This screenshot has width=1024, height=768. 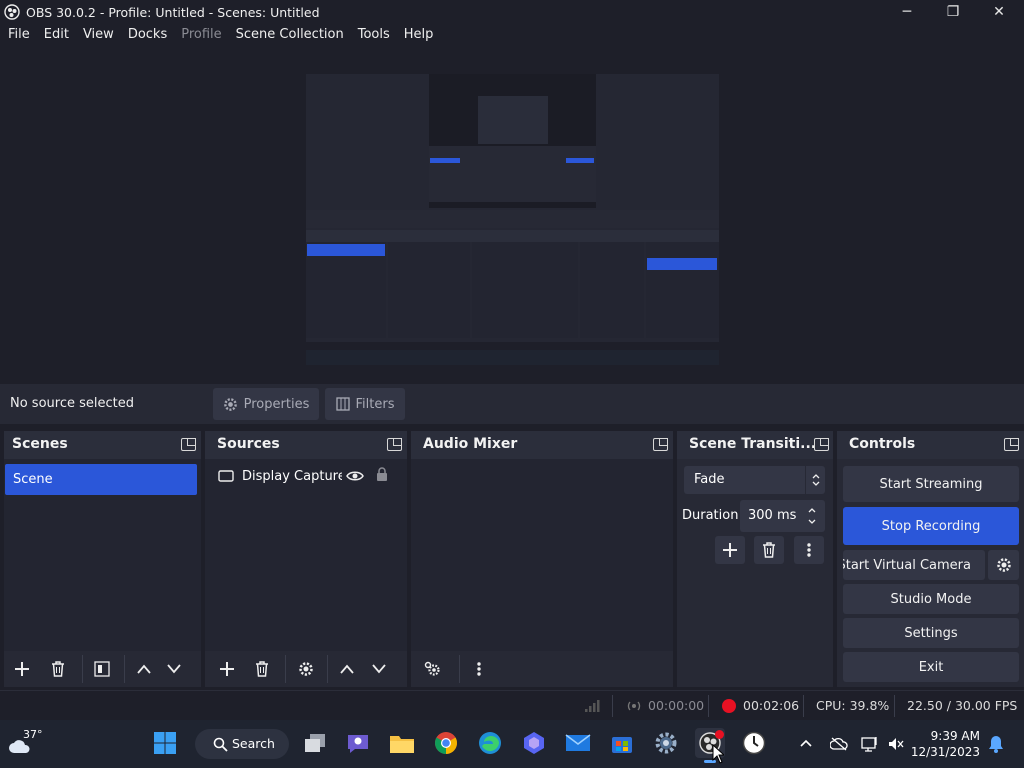 What do you see at coordinates (98, 35) in the screenshot?
I see `menu-view: View` at bounding box center [98, 35].